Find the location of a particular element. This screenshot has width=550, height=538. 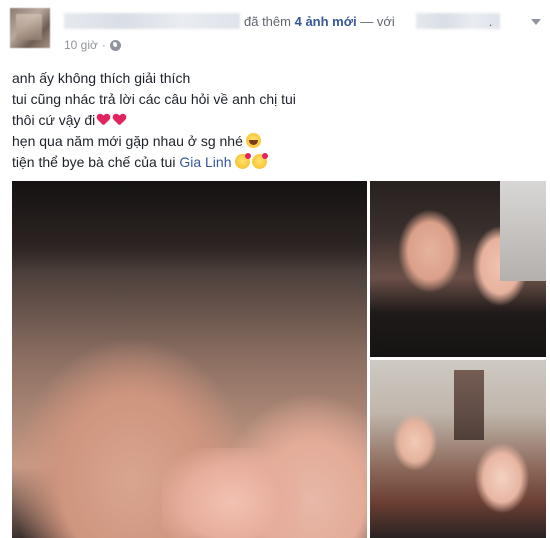

tagged-user-link: Gia Linh is located at coordinates (205, 162).